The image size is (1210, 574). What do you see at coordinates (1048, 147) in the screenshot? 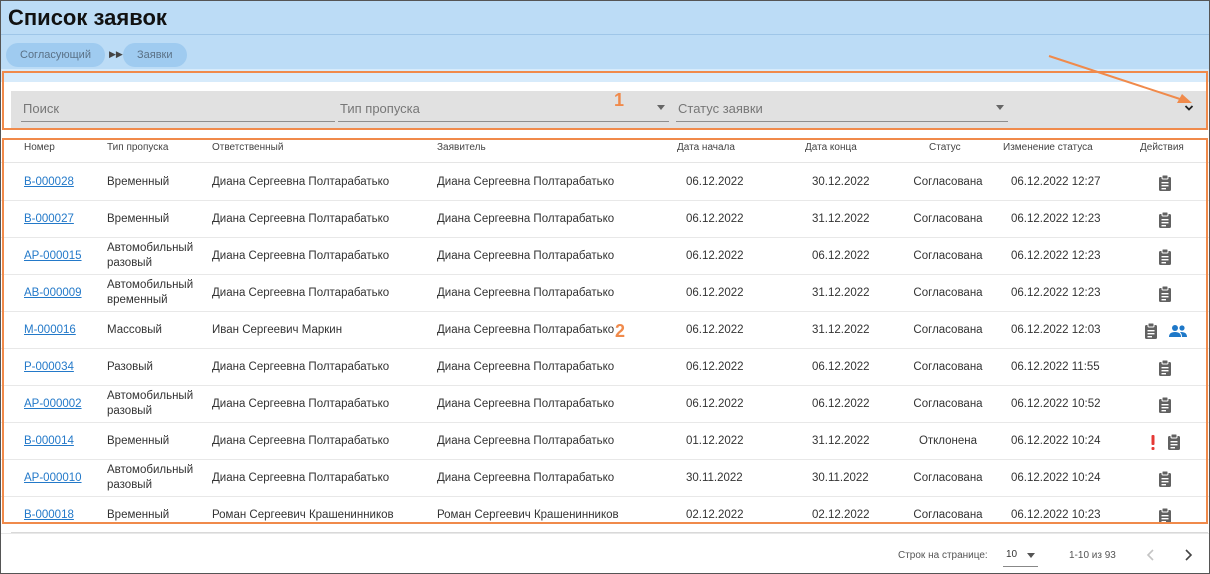
I see `col-status-changed: Изменение статуса` at bounding box center [1048, 147].